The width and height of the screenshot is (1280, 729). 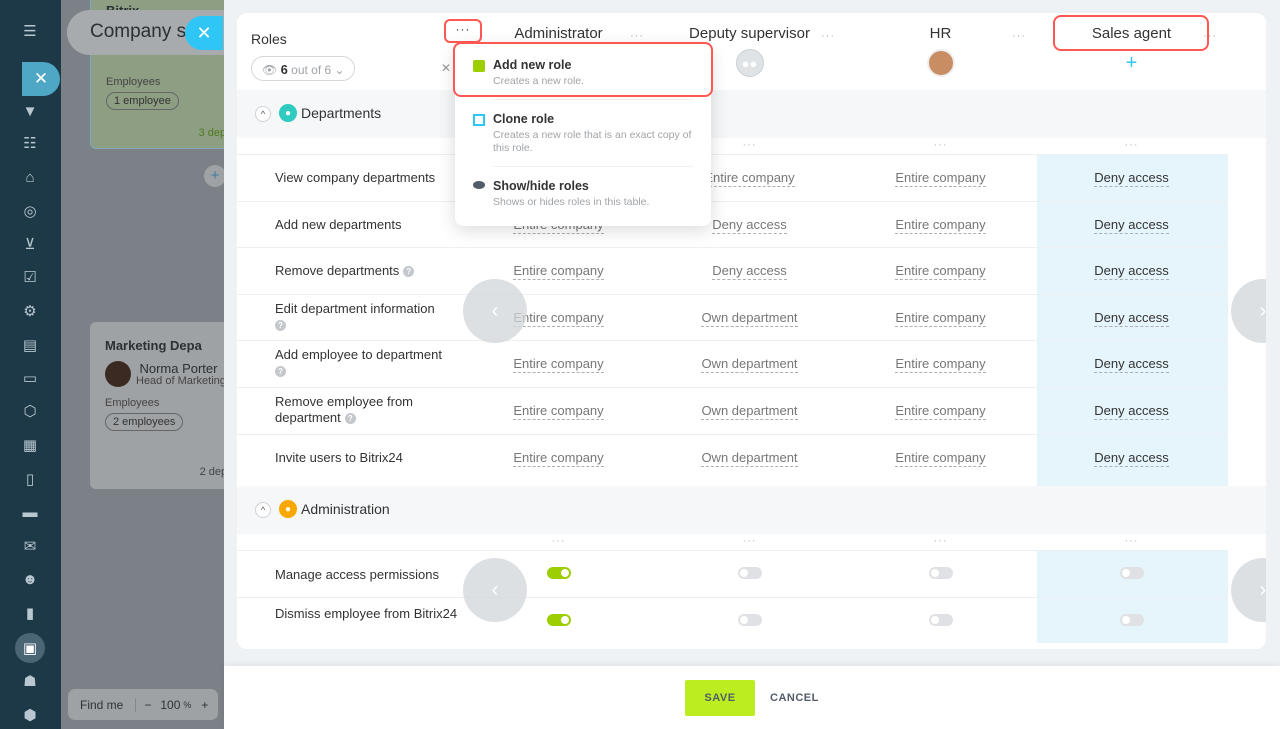 I want to click on cancel-button: CANCEL, so click(x=794, y=698).